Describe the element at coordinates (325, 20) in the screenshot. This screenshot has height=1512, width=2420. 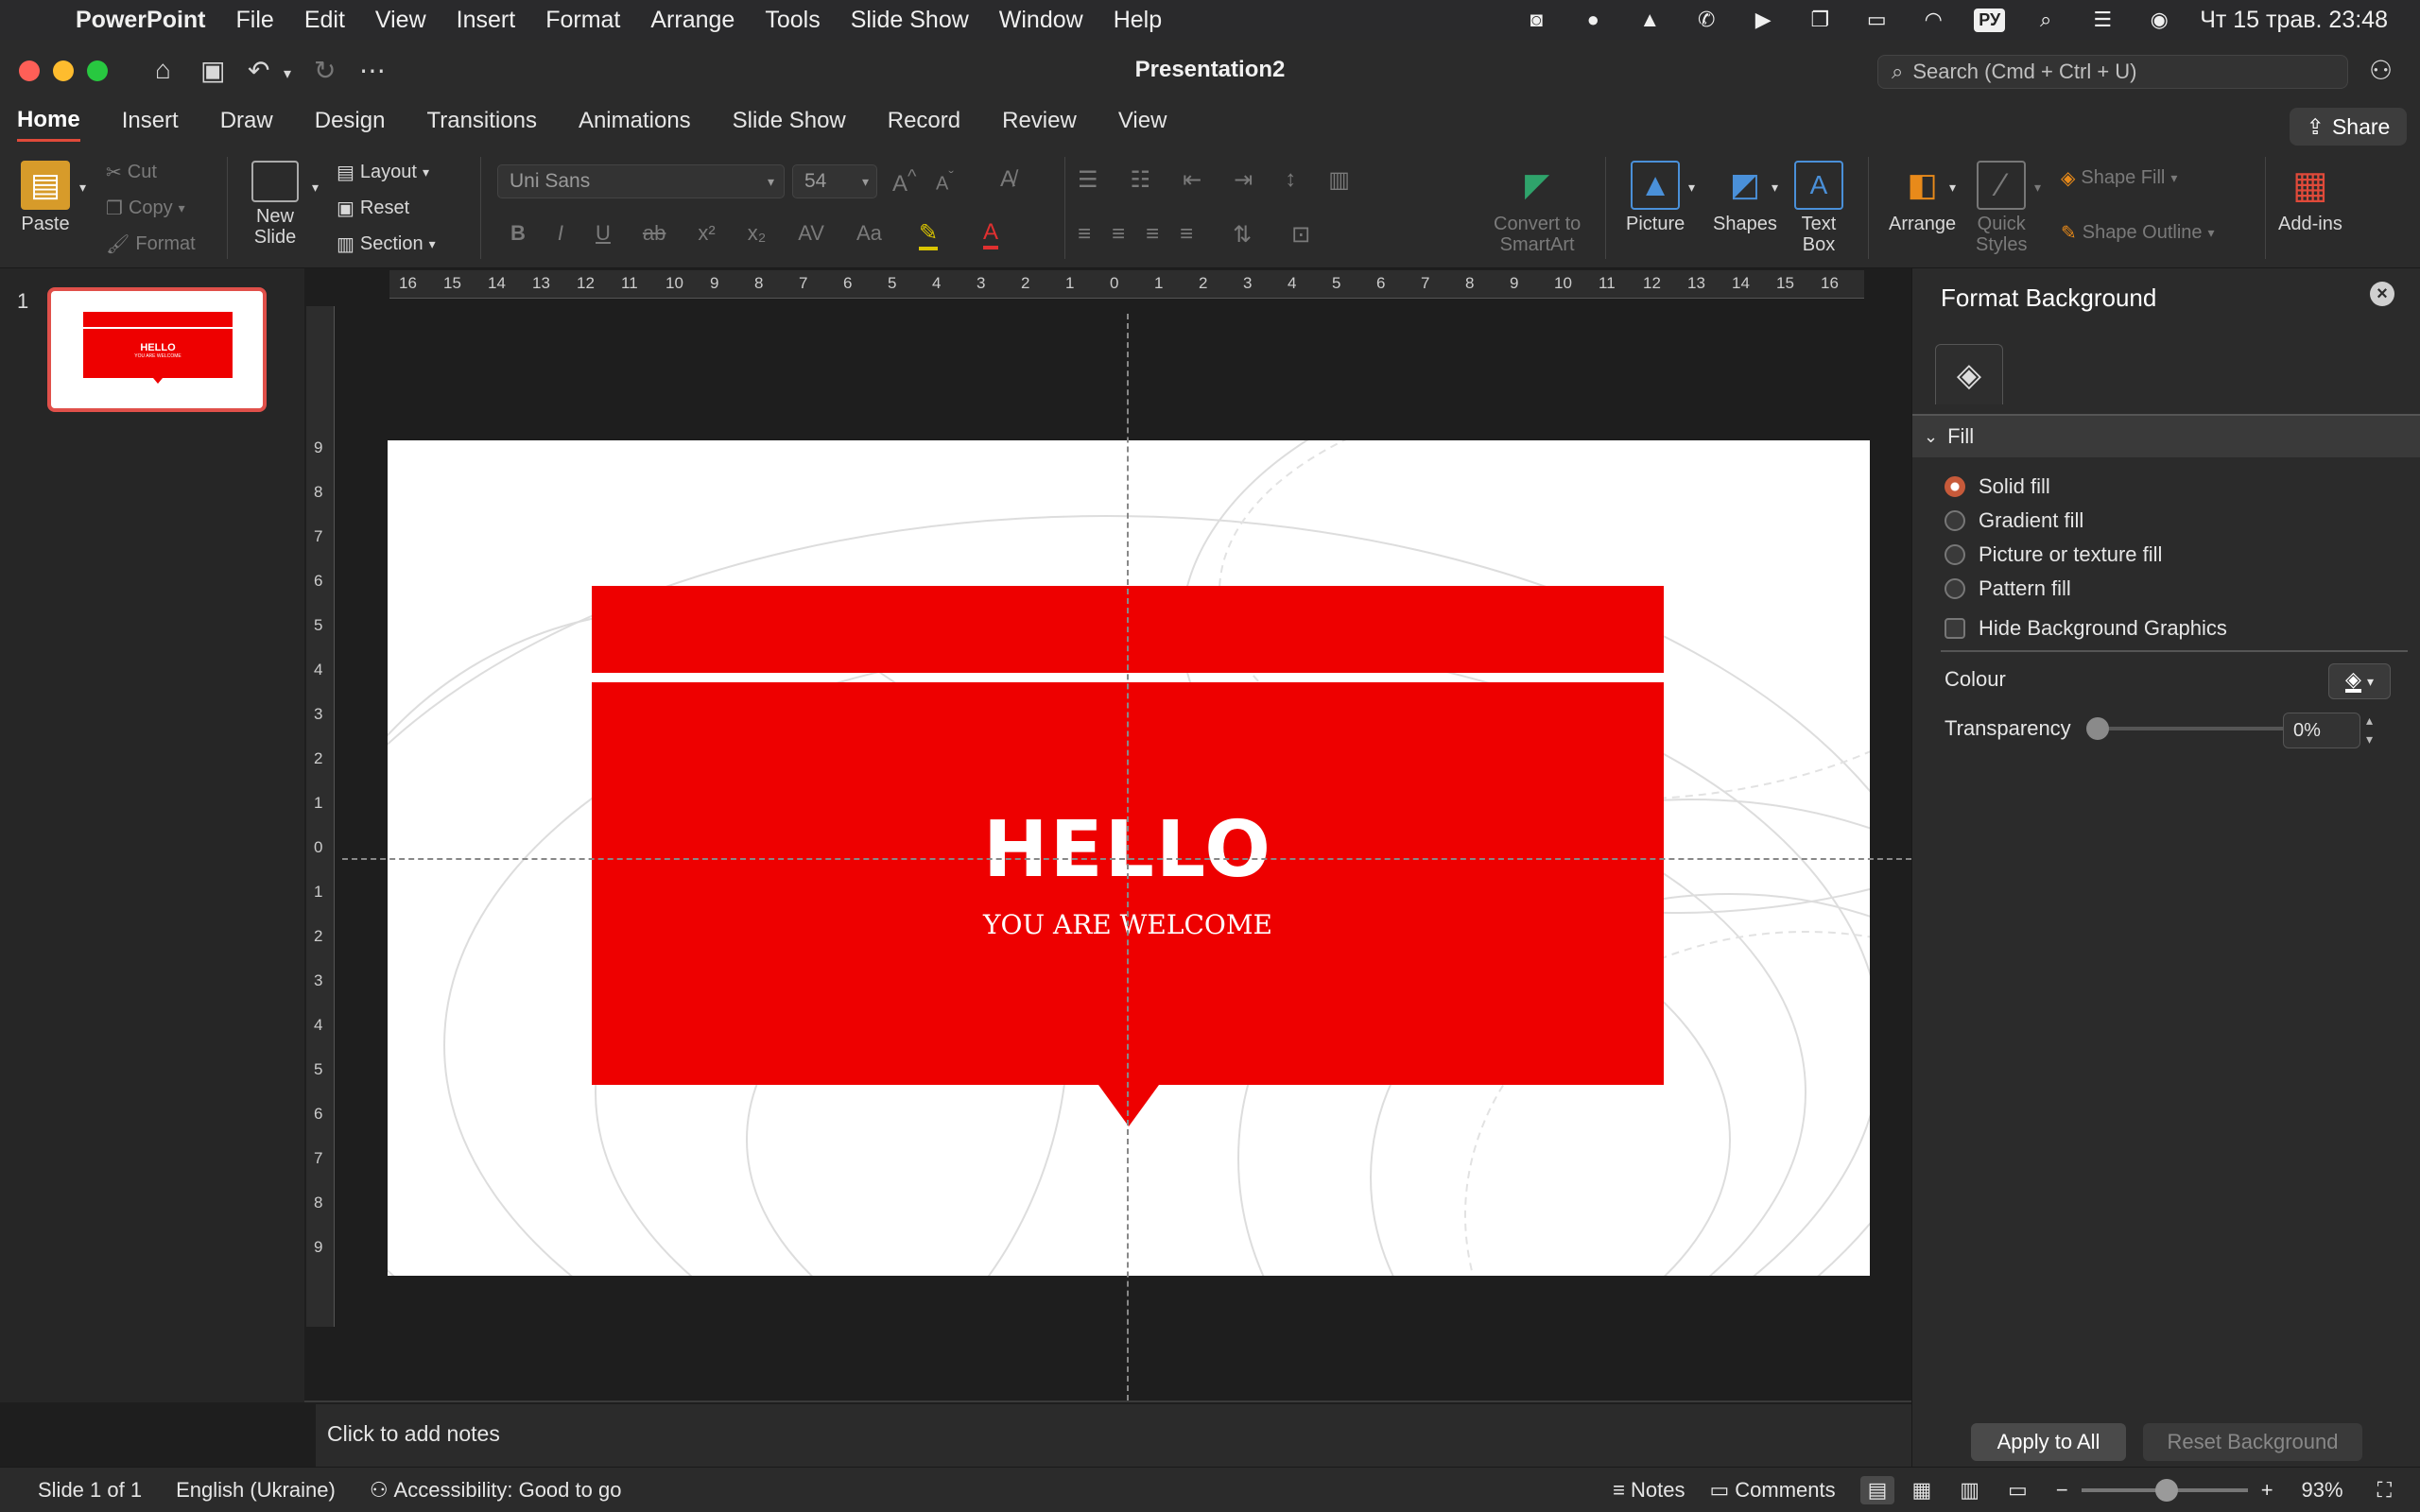
I see `menu-edit: Edit` at that location.